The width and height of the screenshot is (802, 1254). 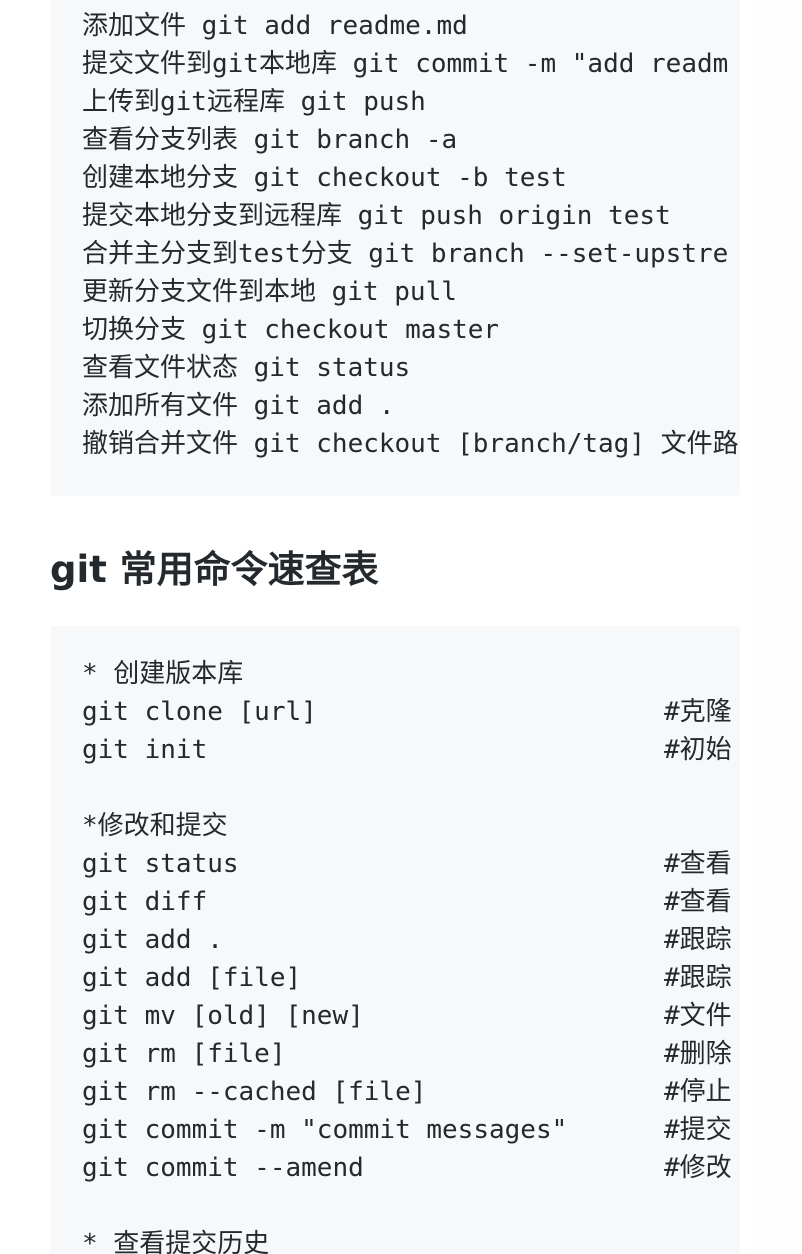 I want to click on code-line: git add [file] #跟踪, so click(x=407, y=978).